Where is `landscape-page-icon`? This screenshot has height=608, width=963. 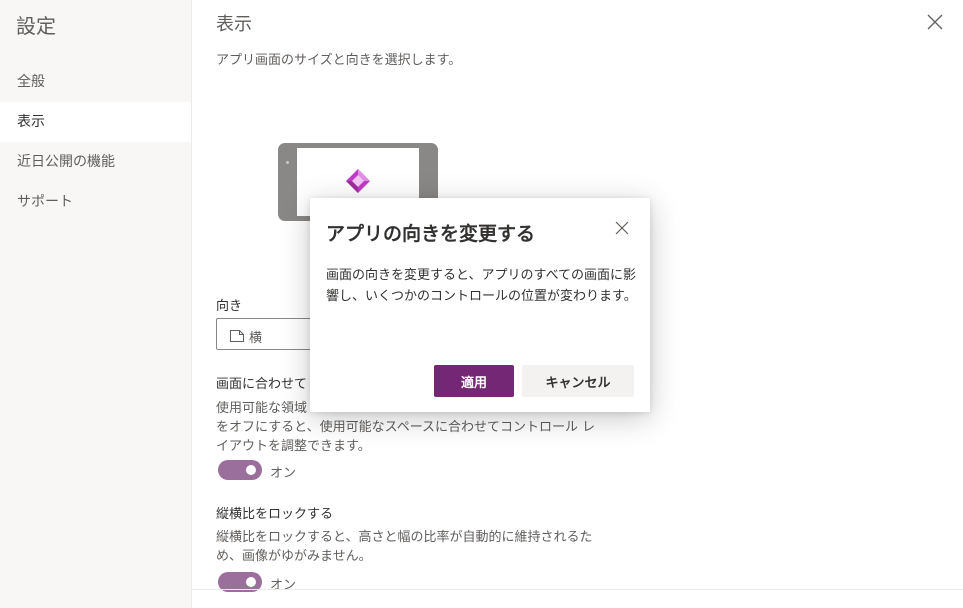
landscape-page-icon is located at coordinates (237, 336).